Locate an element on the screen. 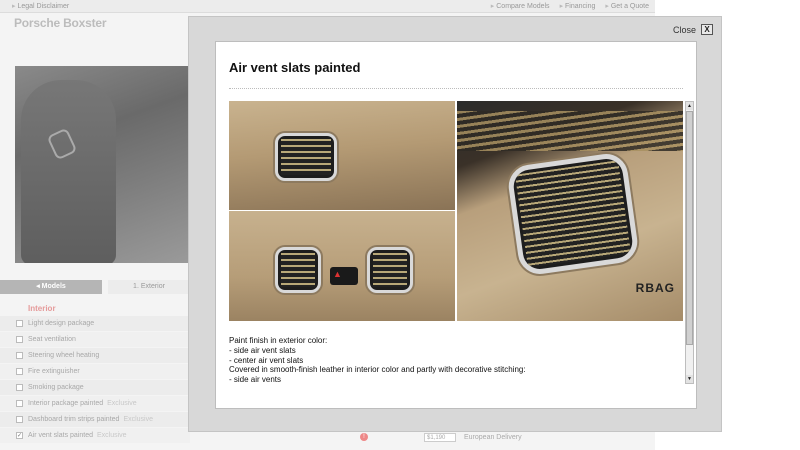 The image size is (800, 450). photo-center-vent is located at coordinates (342, 155).